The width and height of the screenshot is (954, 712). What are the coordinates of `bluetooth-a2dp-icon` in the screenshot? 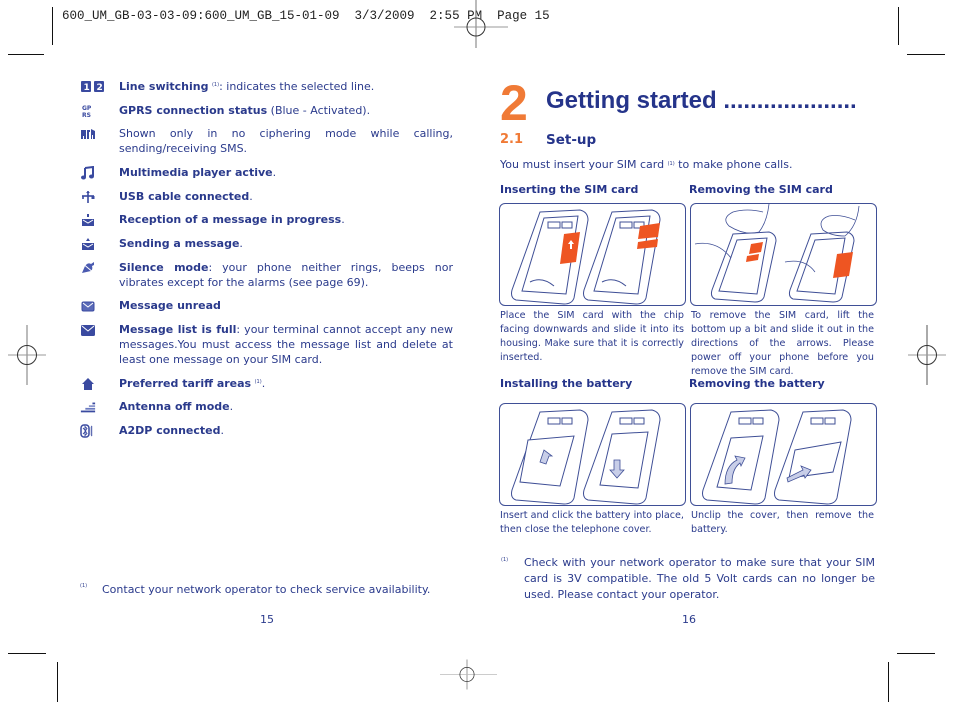 It's located at (86, 431).